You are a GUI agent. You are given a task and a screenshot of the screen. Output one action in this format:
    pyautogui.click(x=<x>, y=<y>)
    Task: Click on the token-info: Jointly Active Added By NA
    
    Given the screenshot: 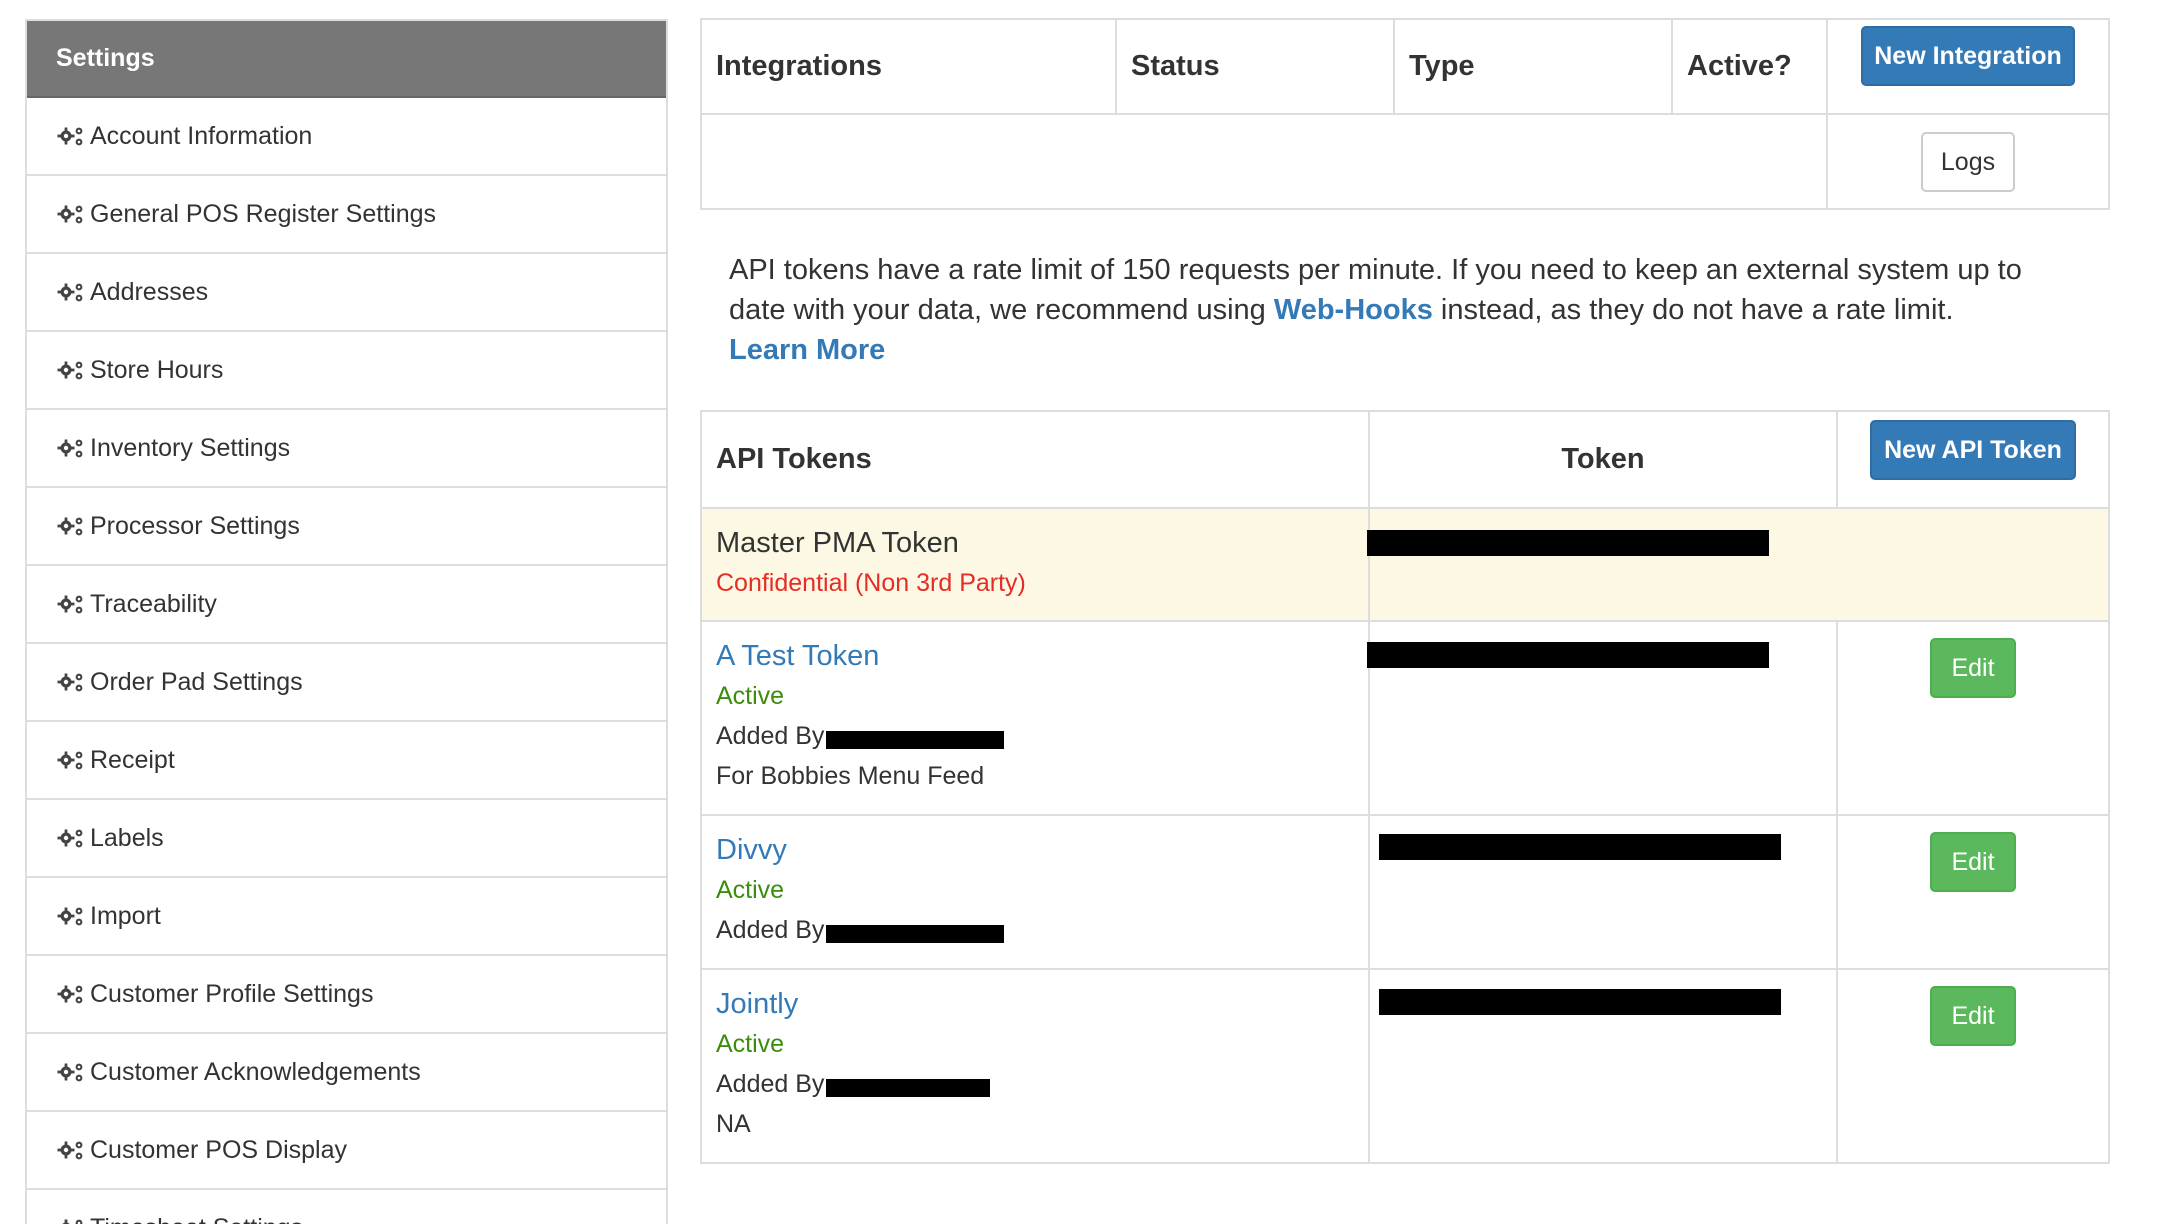 What is the action you would take?
    pyautogui.click(x=1035, y=1066)
    